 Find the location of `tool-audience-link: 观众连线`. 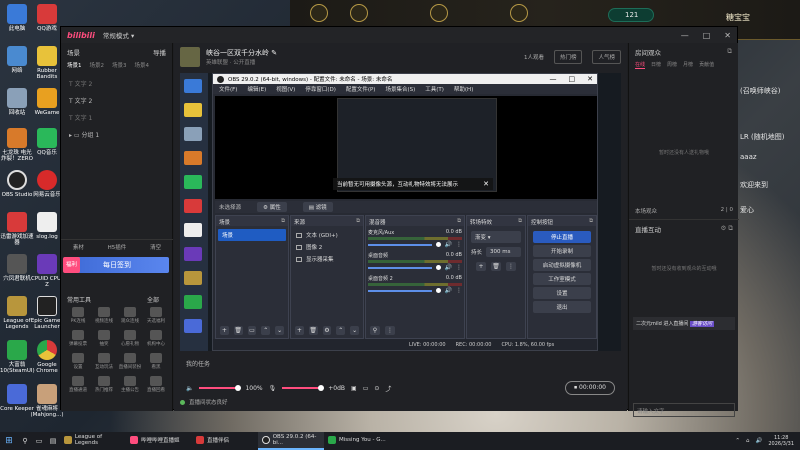

tool-audience-link: 观众连线 is located at coordinates (130, 315).